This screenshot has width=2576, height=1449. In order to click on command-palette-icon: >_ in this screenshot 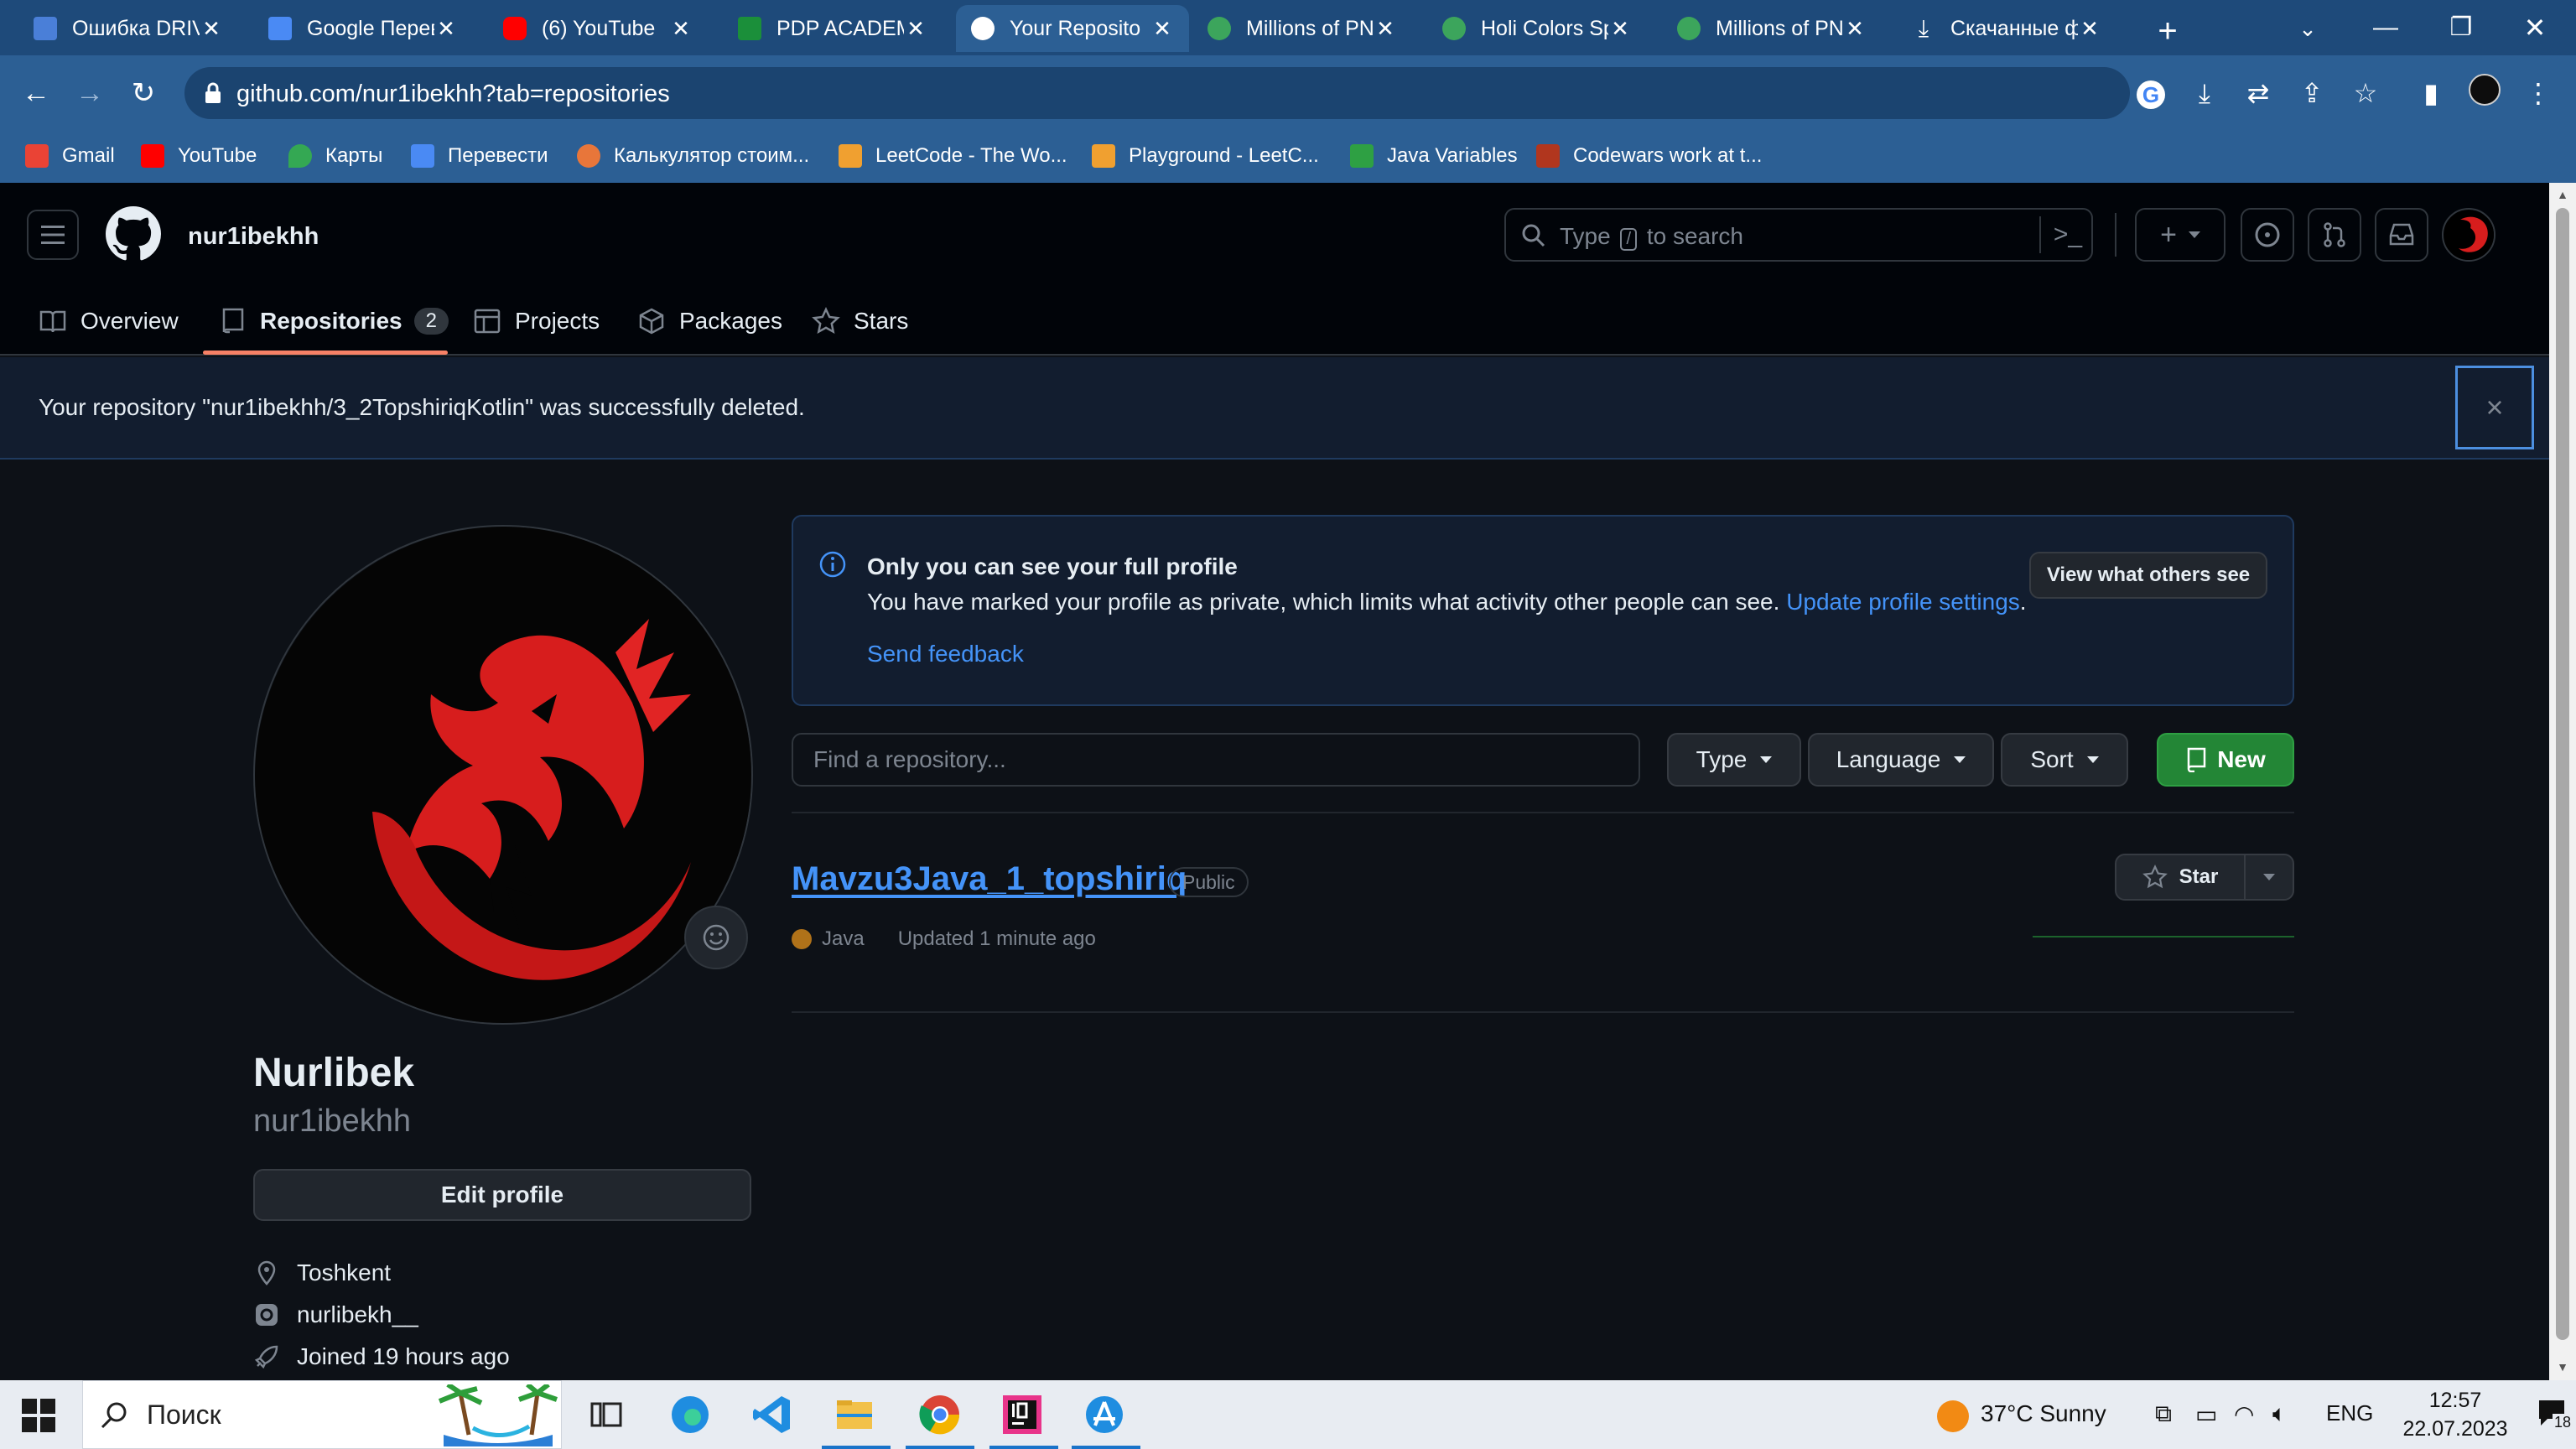, I will do `click(2068, 235)`.